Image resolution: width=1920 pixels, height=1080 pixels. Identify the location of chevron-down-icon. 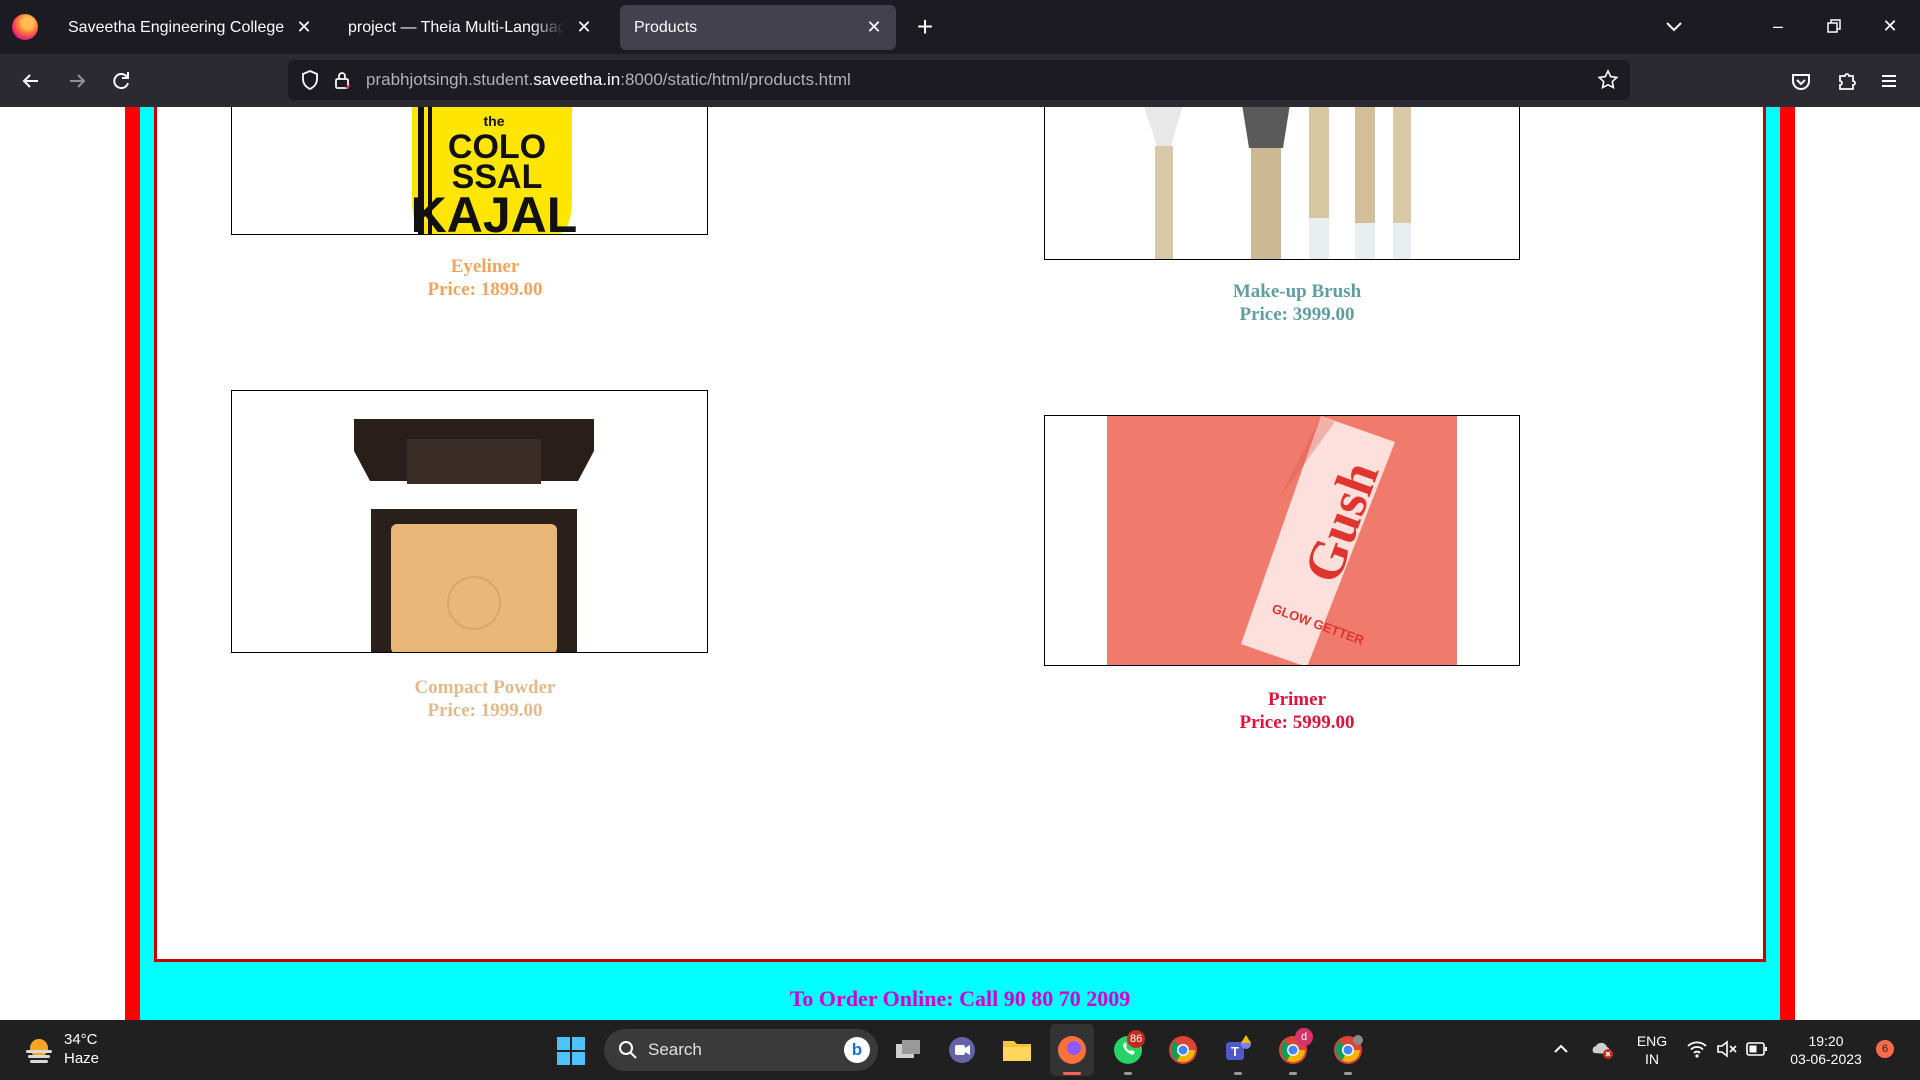
(1674, 26).